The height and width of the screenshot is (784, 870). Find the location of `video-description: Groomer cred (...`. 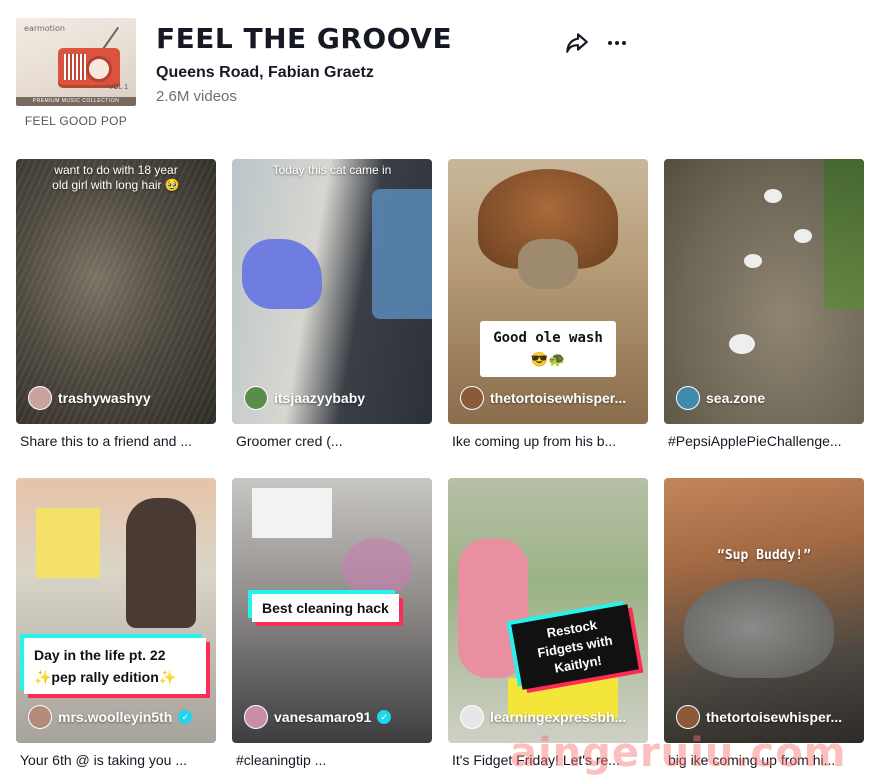

video-description: Groomer cred (... is located at coordinates (333, 441).